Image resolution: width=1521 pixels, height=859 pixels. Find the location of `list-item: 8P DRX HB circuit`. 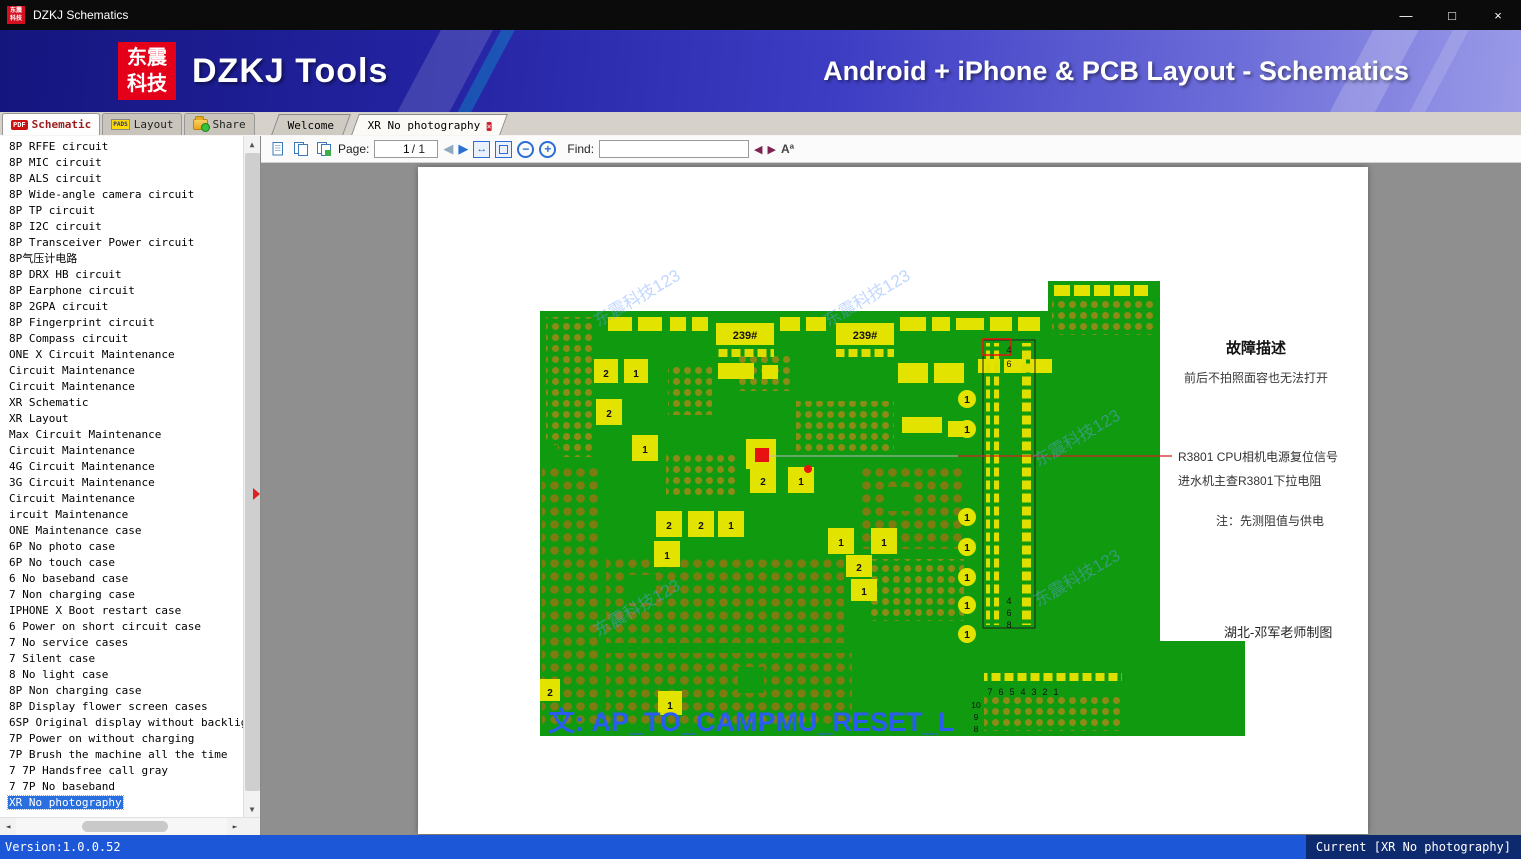

list-item: 8P DRX HB circuit is located at coordinates (121, 275).